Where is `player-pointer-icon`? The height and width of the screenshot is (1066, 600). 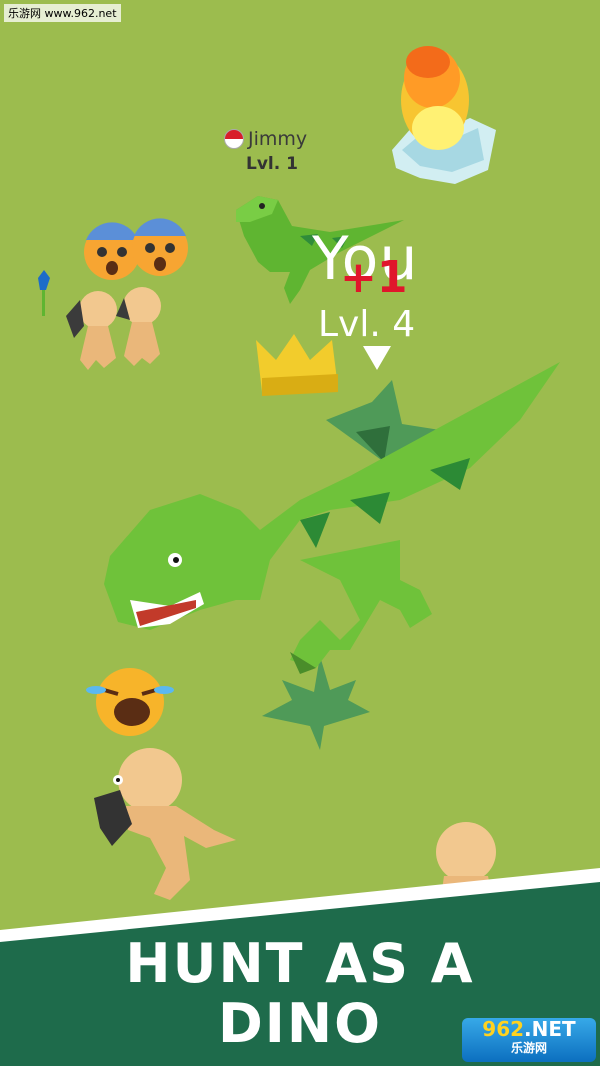
player-pointer-icon is located at coordinates (377, 358).